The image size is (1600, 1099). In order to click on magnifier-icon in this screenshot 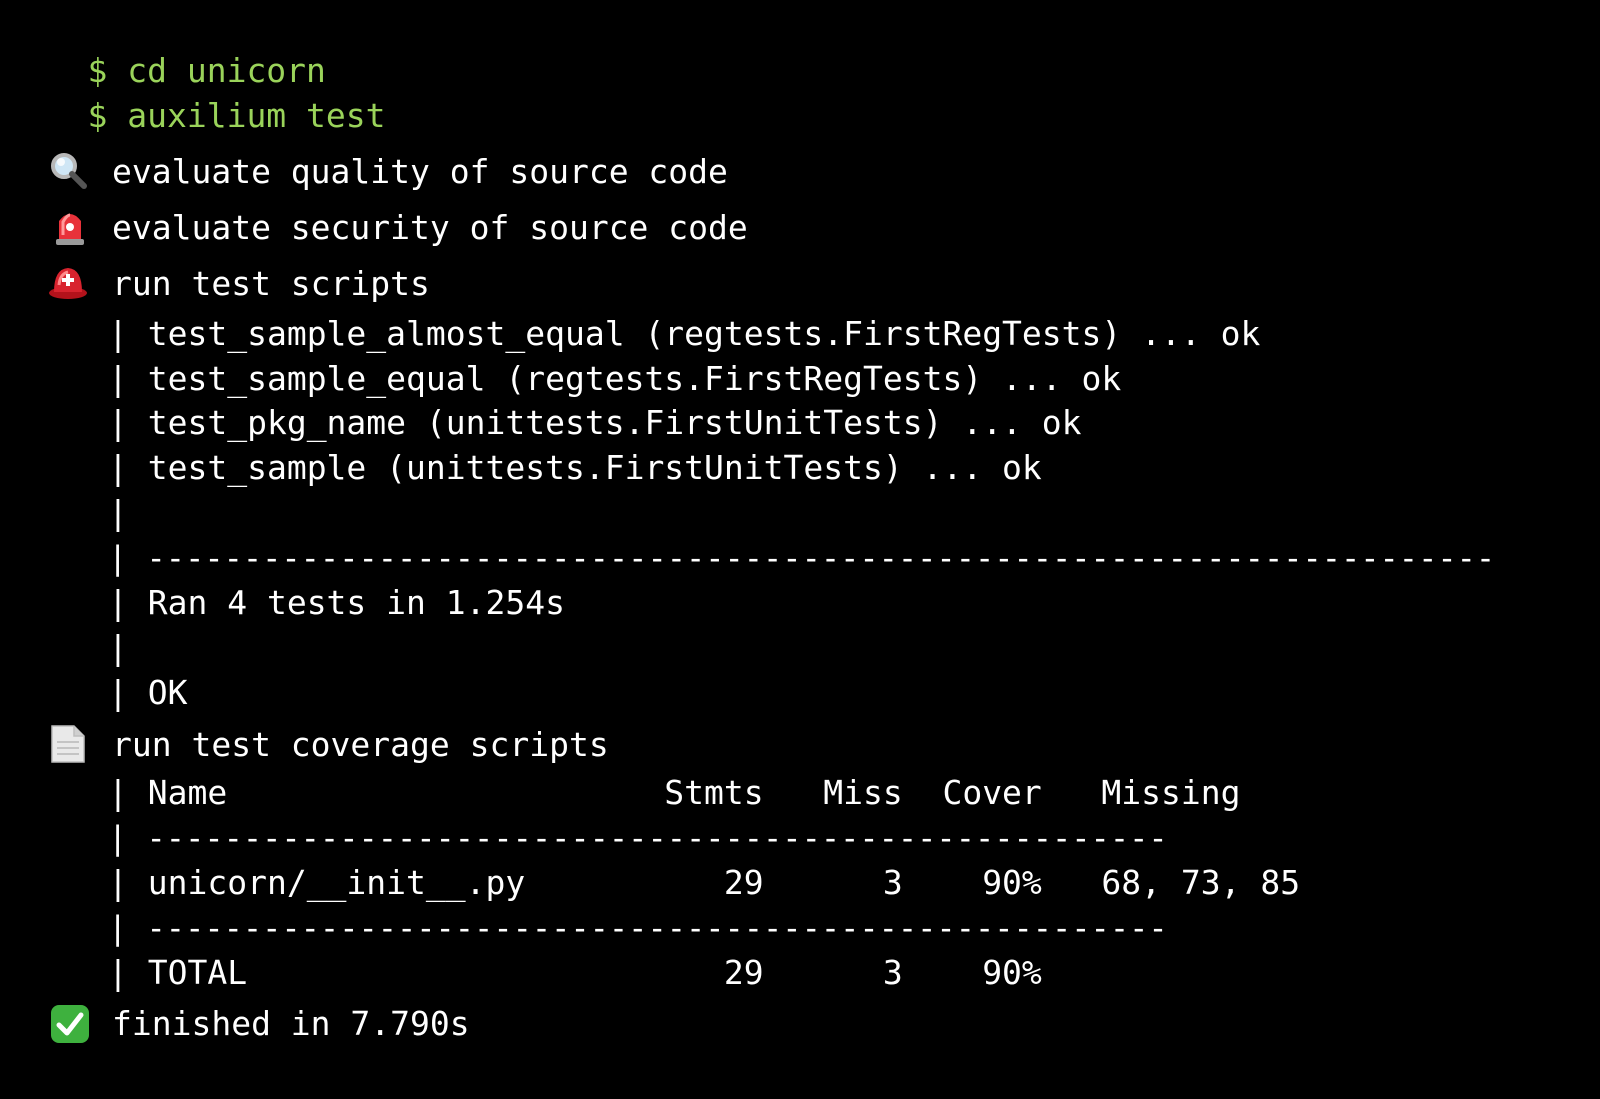, I will do `click(68, 170)`.